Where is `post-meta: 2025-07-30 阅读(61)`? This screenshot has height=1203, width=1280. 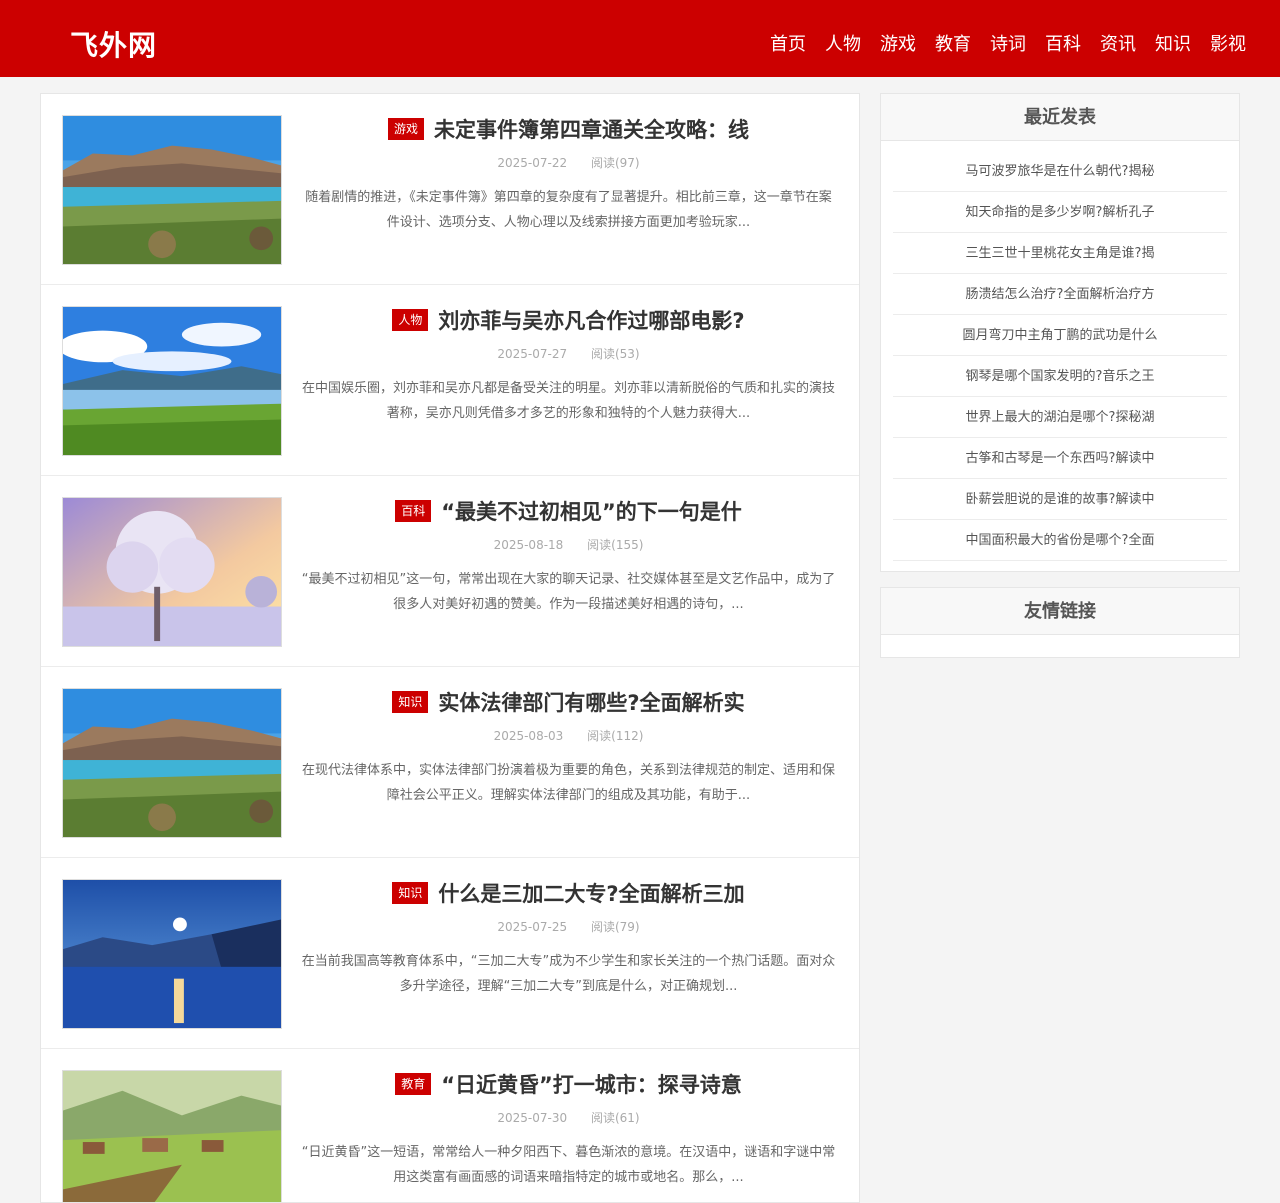
post-meta: 2025-07-30 阅读(61) is located at coordinates (568, 1117).